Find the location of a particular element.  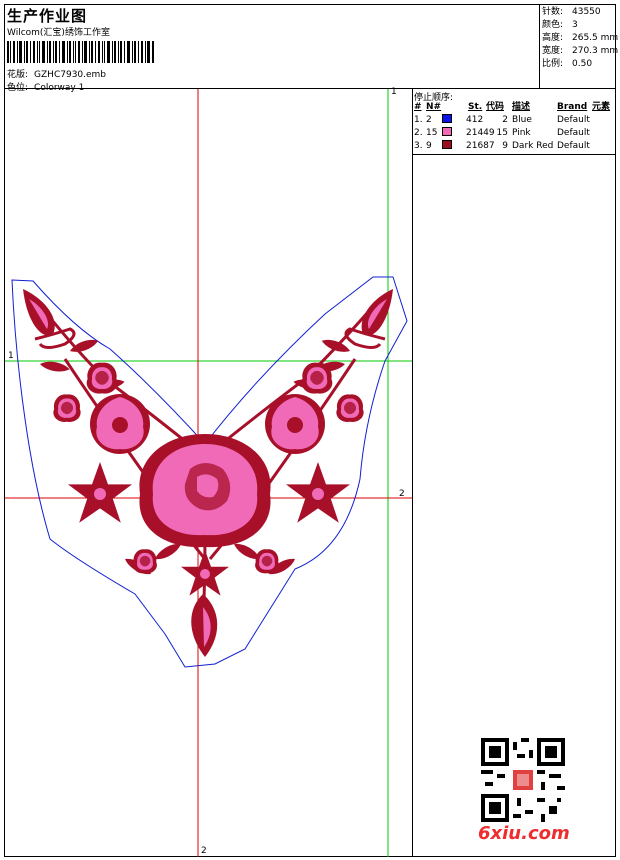

stat-value: 0.50 is located at coordinates (582, 64).